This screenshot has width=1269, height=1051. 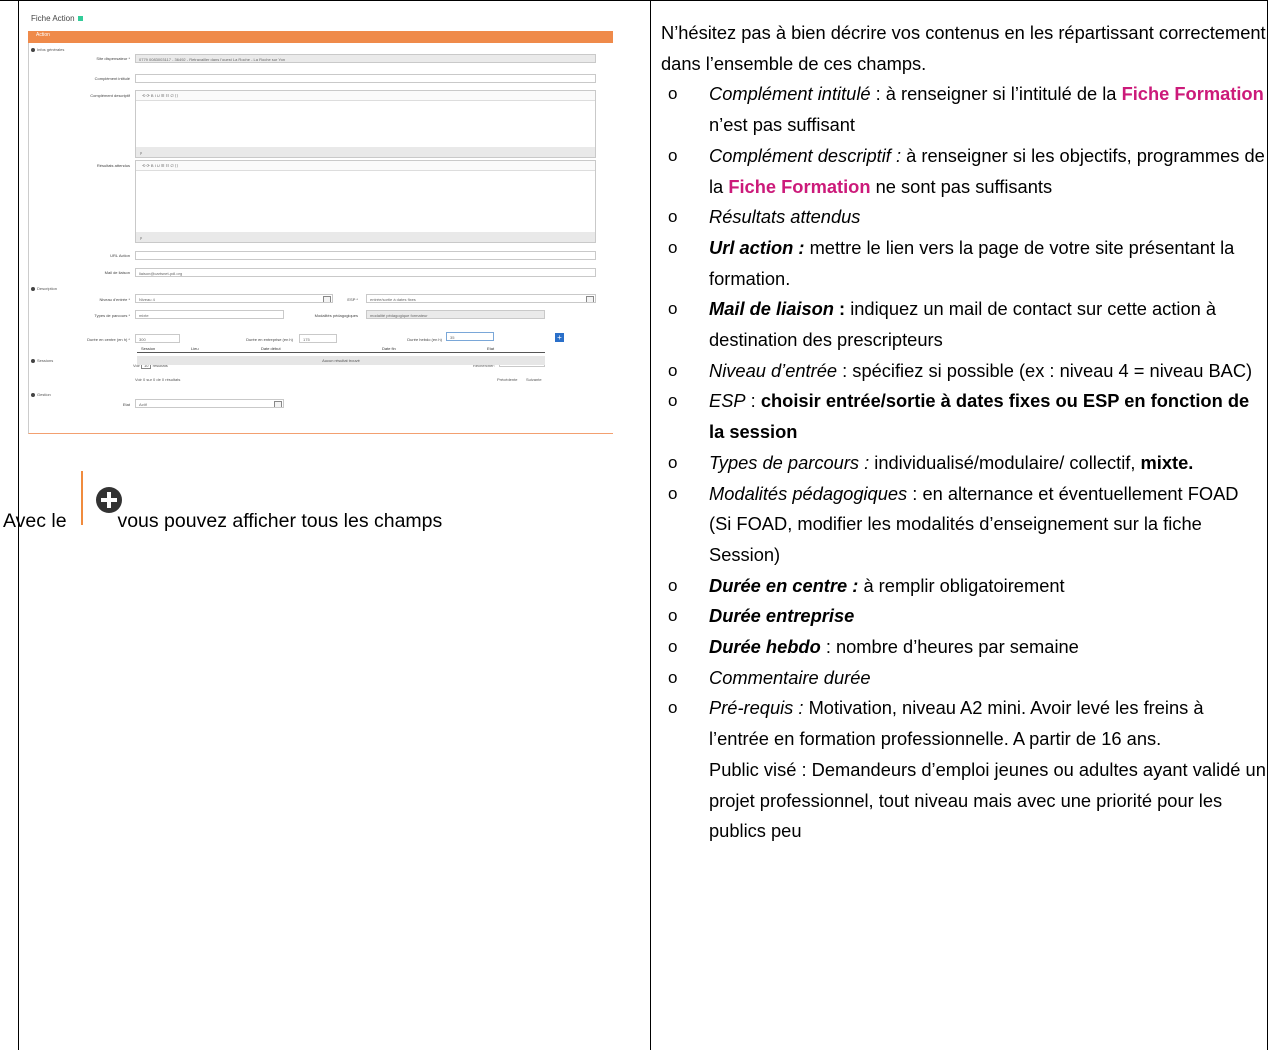 What do you see at coordinates (209, 403) in the screenshot?
I see `etat-select: Actif` at bounding box center [209, 403].